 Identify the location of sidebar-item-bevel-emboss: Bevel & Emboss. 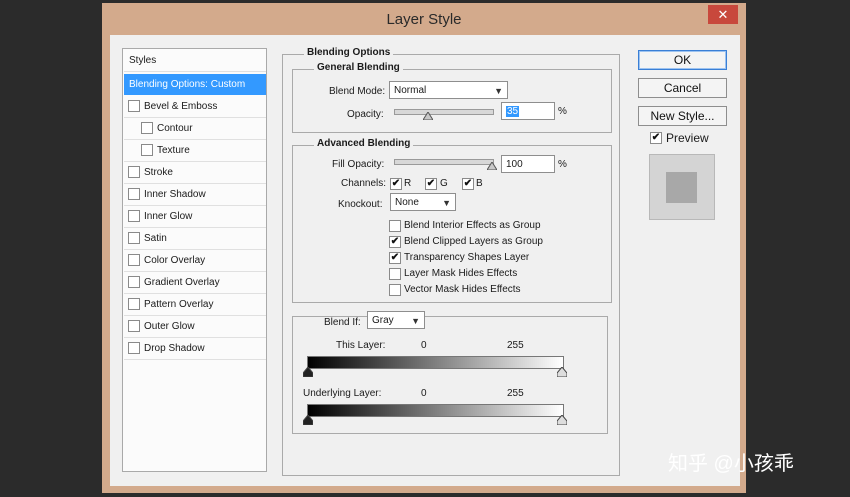
(195, 107).